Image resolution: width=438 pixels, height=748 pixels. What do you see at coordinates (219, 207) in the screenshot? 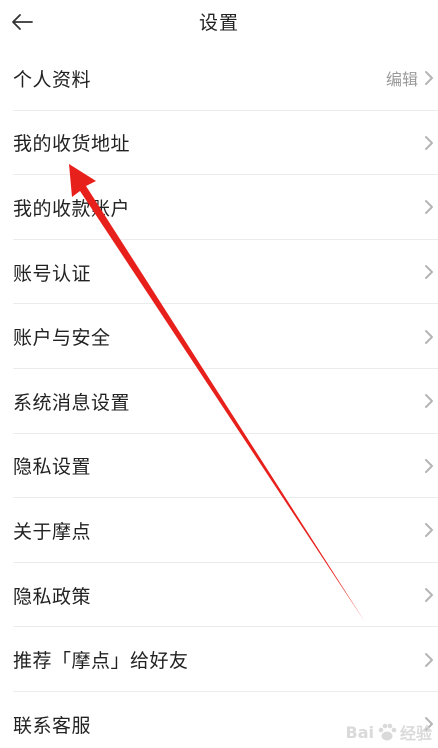
I see `settings-item-payment-account: 我的收款账户` at bounding box center [219, 207].